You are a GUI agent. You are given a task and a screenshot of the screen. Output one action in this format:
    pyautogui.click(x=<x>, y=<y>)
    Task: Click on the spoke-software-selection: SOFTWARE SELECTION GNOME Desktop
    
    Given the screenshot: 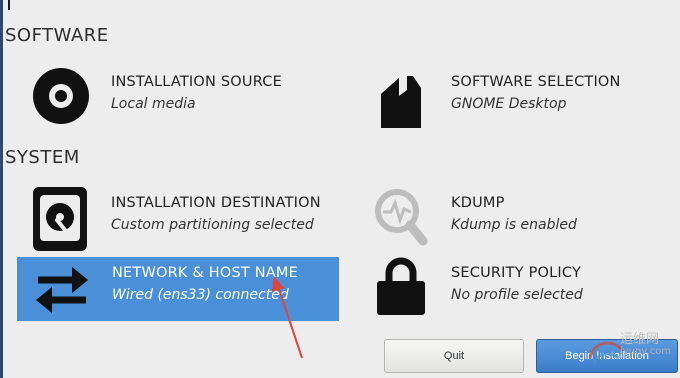 What is the action you would take?
    pyautogui.click(x=506, y=98)
    